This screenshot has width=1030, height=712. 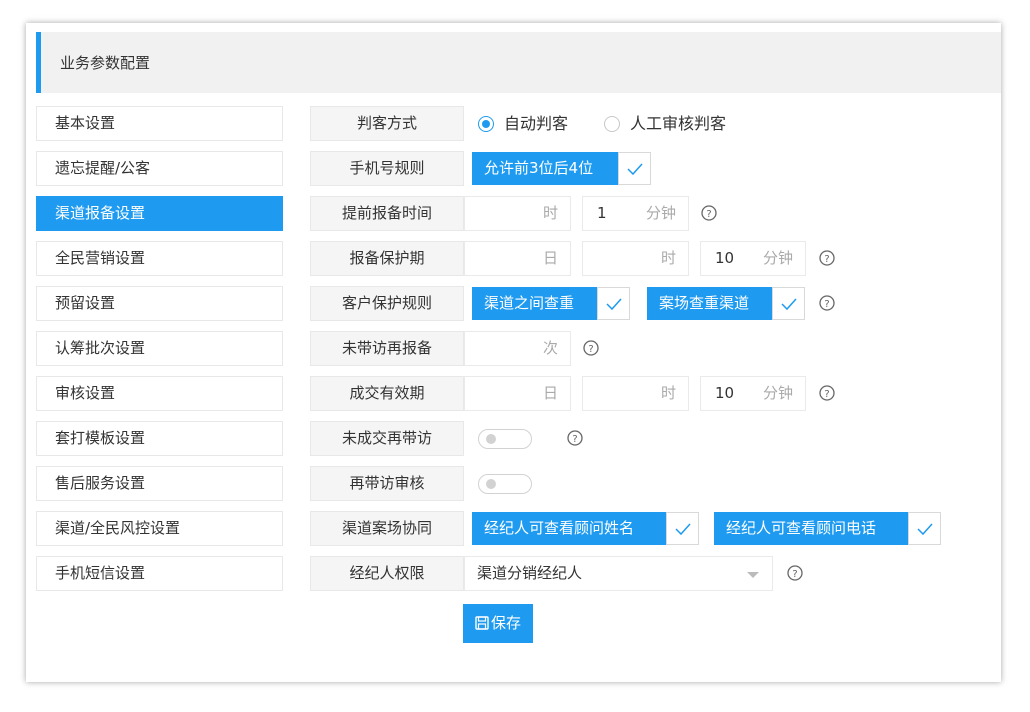 What do you see at coordinates (159, 213) in the screenshot?
I see `sidebar-item-channel-report: 渠道报备设置` at bounding box center [159, 213].